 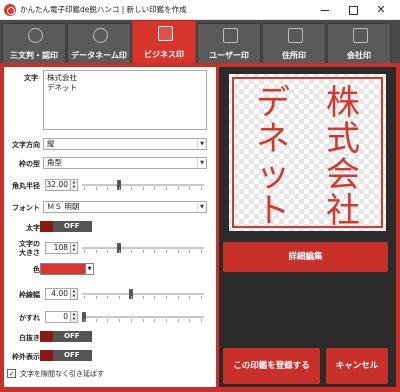 What do you see at coordinates (165, 33) in the screenshot?
I see `square-stamp-icon` at bounding box center [165, 33].